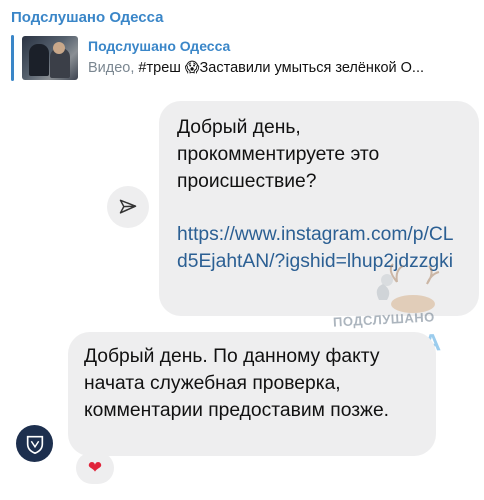  I want to click on heart-icon: ❤, so click(95, 468).